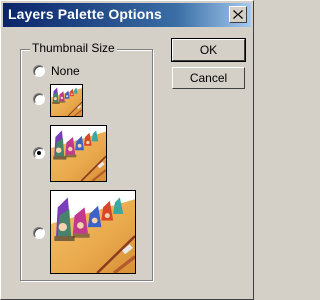  I want to click on cancel-button: Cancel, so click(208, 78).